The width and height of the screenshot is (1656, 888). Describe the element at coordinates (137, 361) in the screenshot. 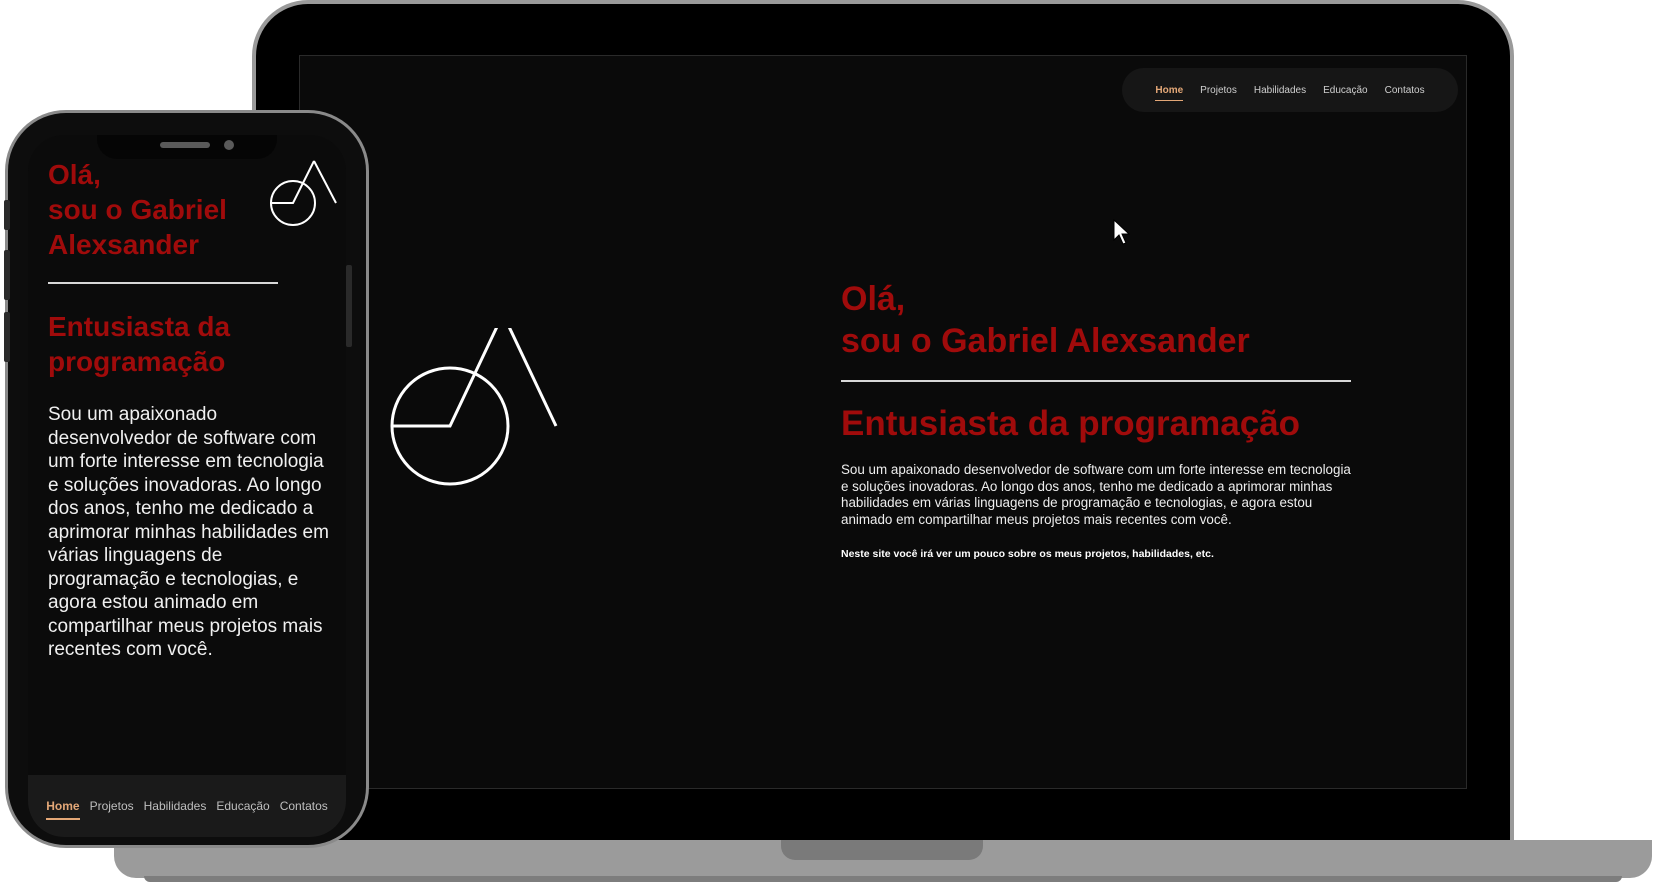

I see `mobile-subtitle-line-2: programação` at that location.